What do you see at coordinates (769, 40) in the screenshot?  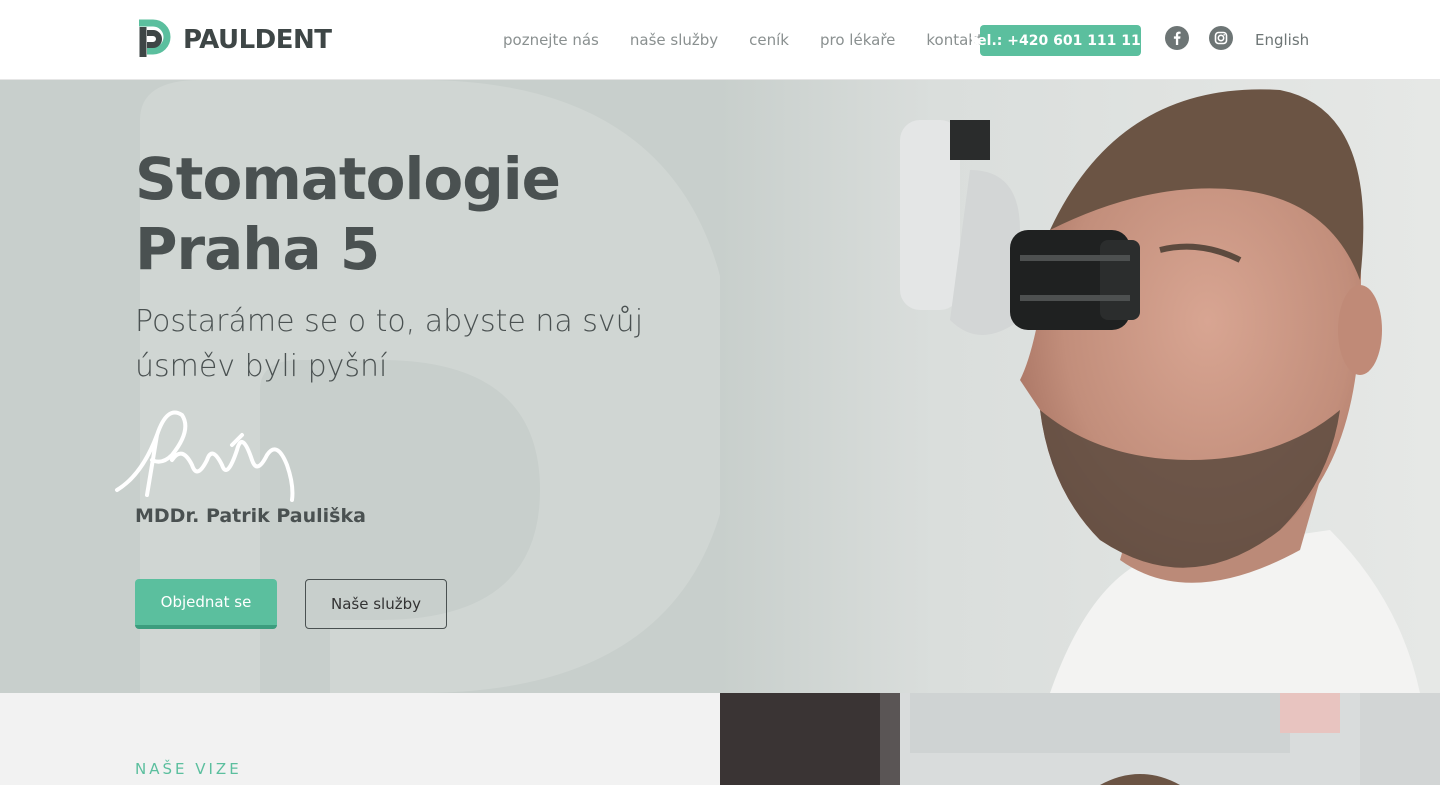 I see `nav-item-pricing: ceník` at bounding box center [769, 40].